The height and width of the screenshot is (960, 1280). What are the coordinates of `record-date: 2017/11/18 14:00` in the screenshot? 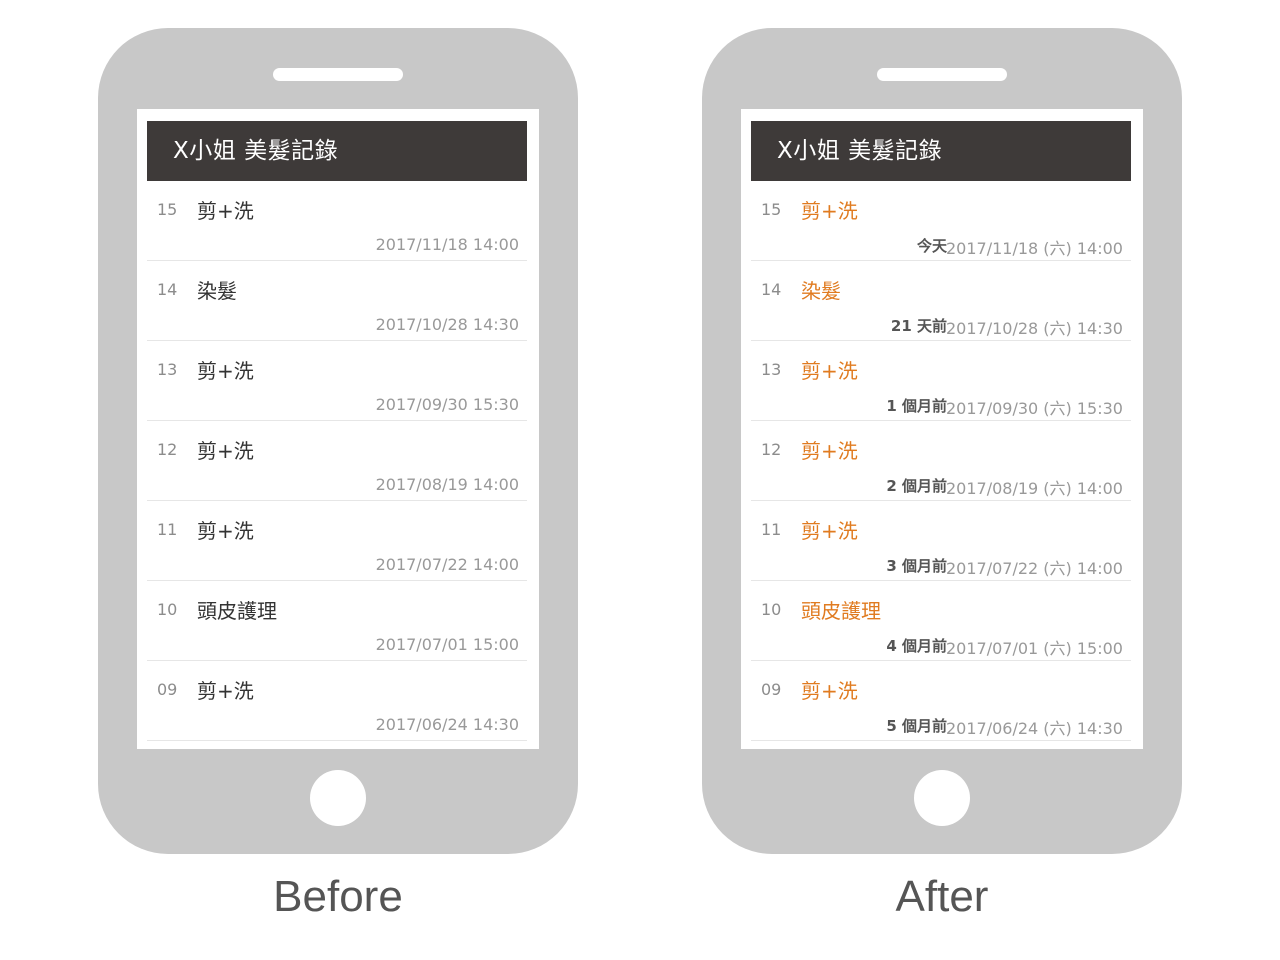 It's located at (447, 244).